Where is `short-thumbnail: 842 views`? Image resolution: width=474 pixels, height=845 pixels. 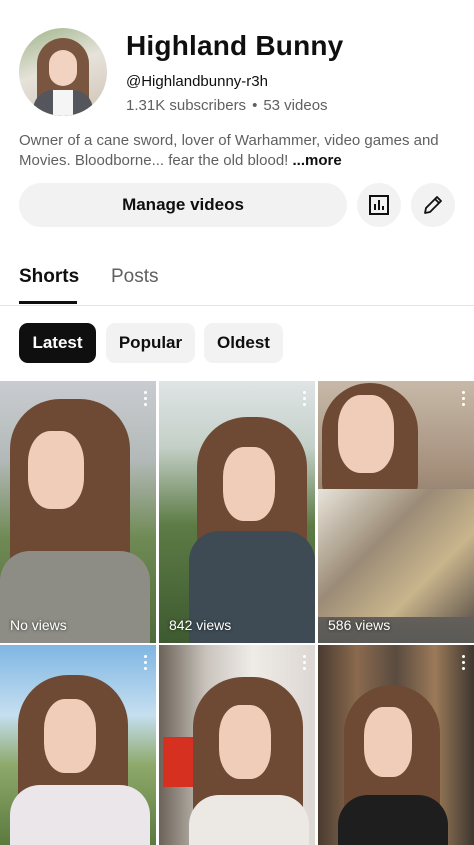
short-thumbnail: 842 views is located at coordinates (237, 512).